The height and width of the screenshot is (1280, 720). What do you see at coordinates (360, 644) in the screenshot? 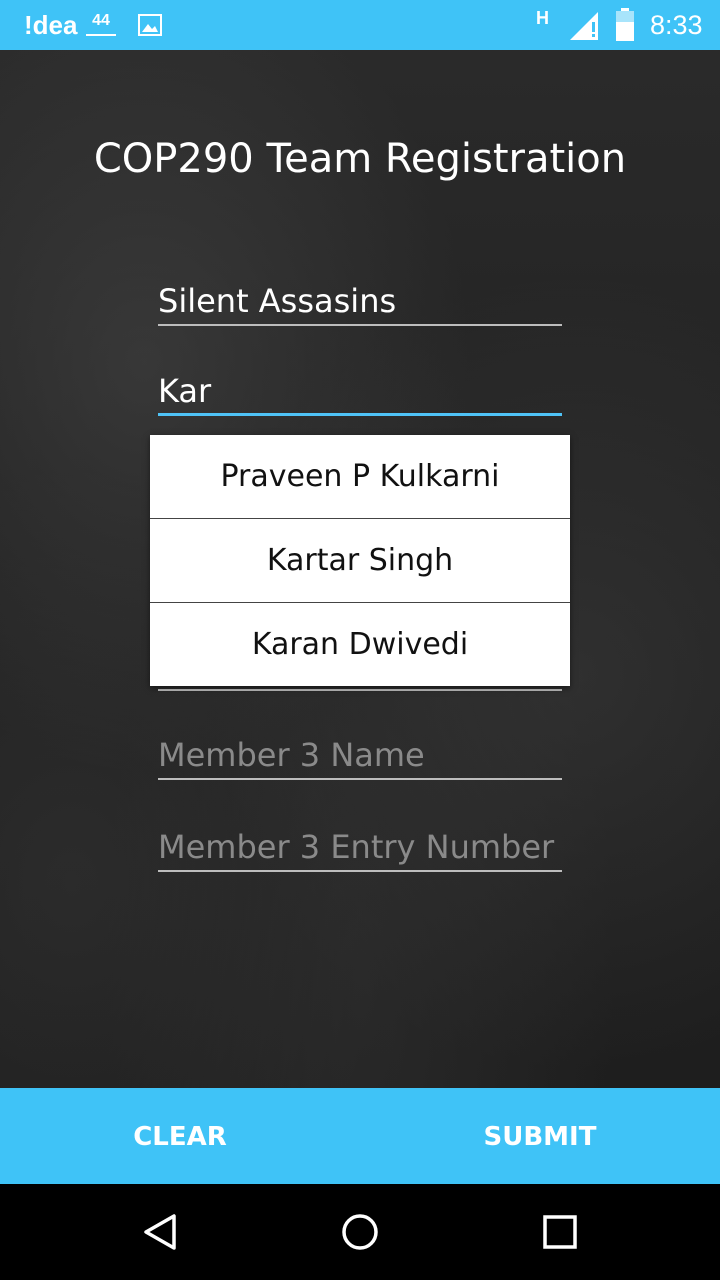
I see `autocomplete-item: Karan Dwivedi` at bounding box center [360, 644].